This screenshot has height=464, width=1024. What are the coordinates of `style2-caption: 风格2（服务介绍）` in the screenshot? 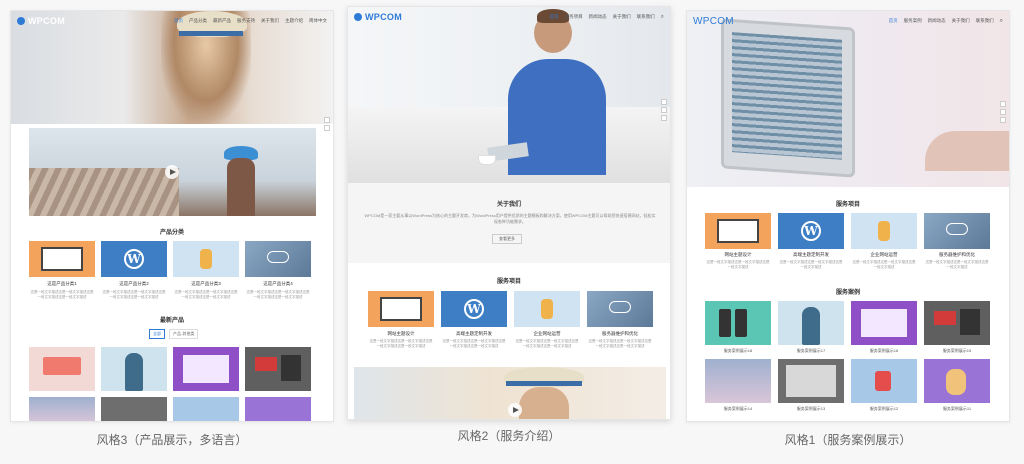 It's located at (509, 436).